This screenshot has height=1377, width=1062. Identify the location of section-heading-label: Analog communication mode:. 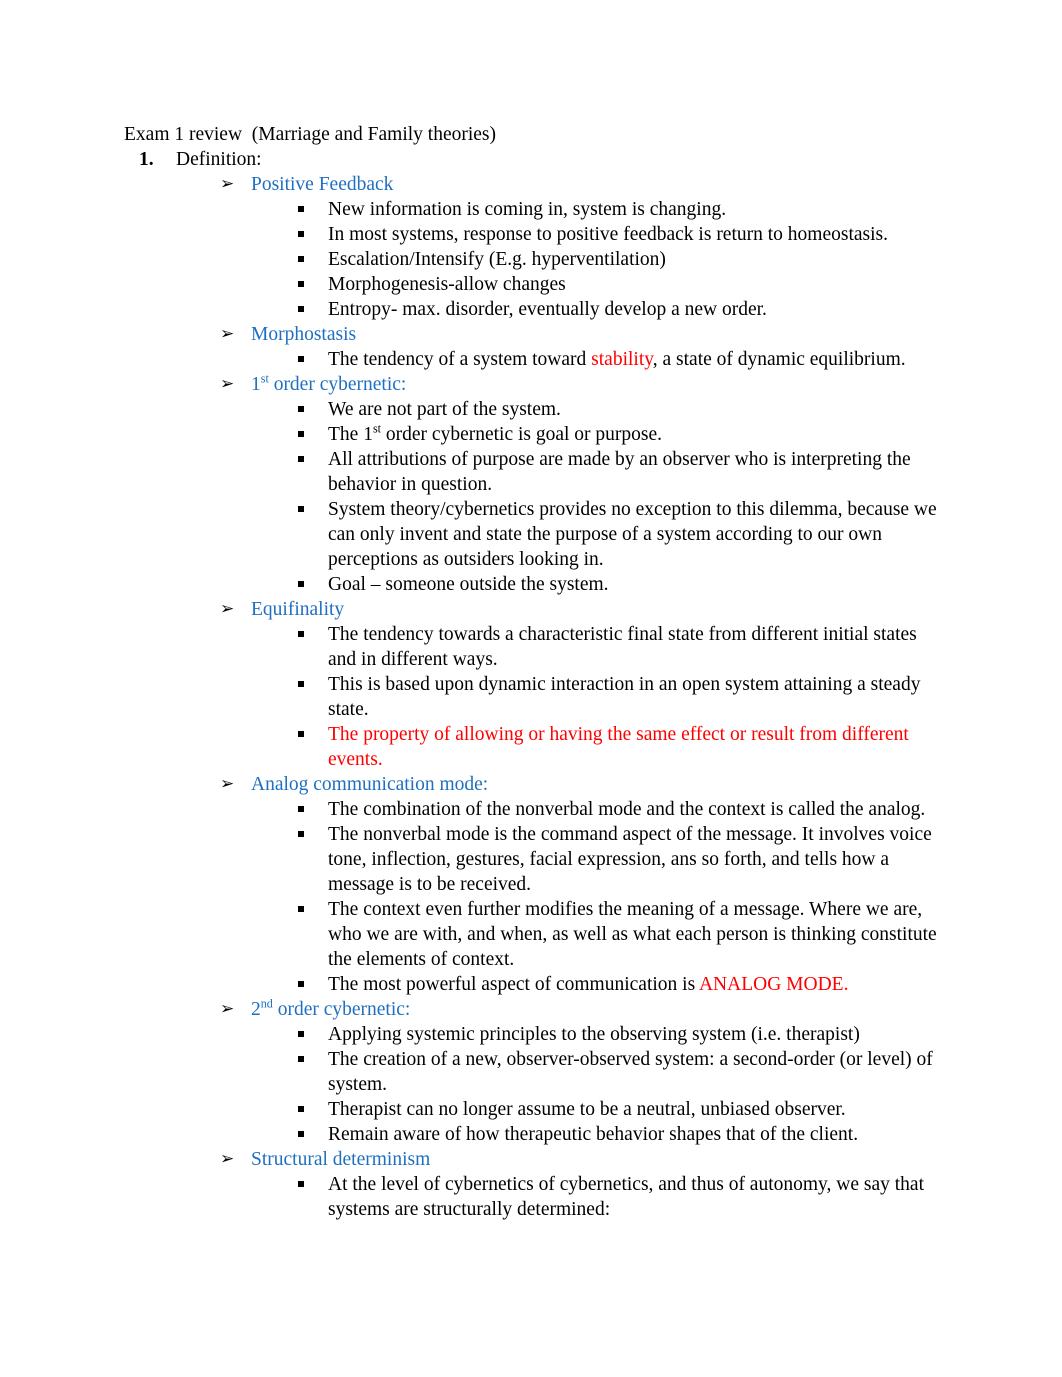
(369, 784).